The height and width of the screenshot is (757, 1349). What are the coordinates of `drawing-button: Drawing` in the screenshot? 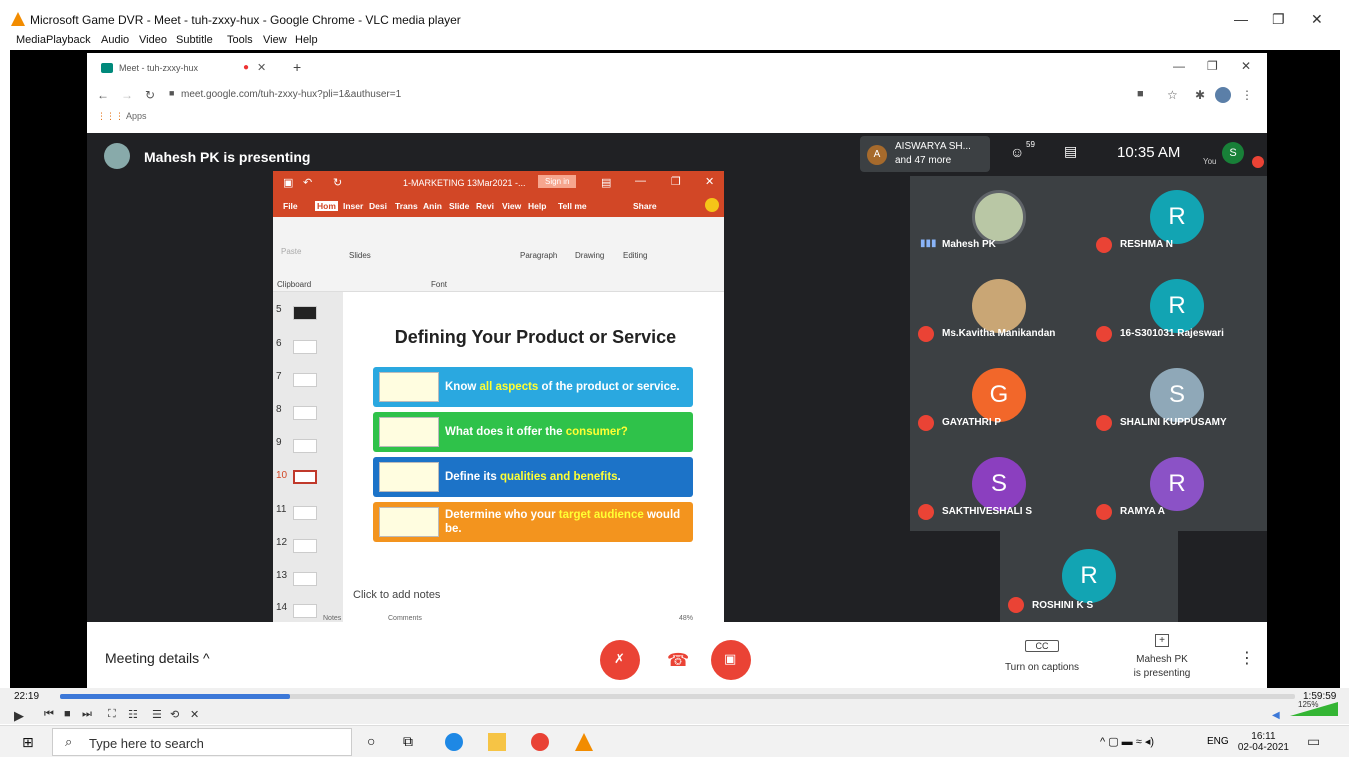 It's located at (589, 255).